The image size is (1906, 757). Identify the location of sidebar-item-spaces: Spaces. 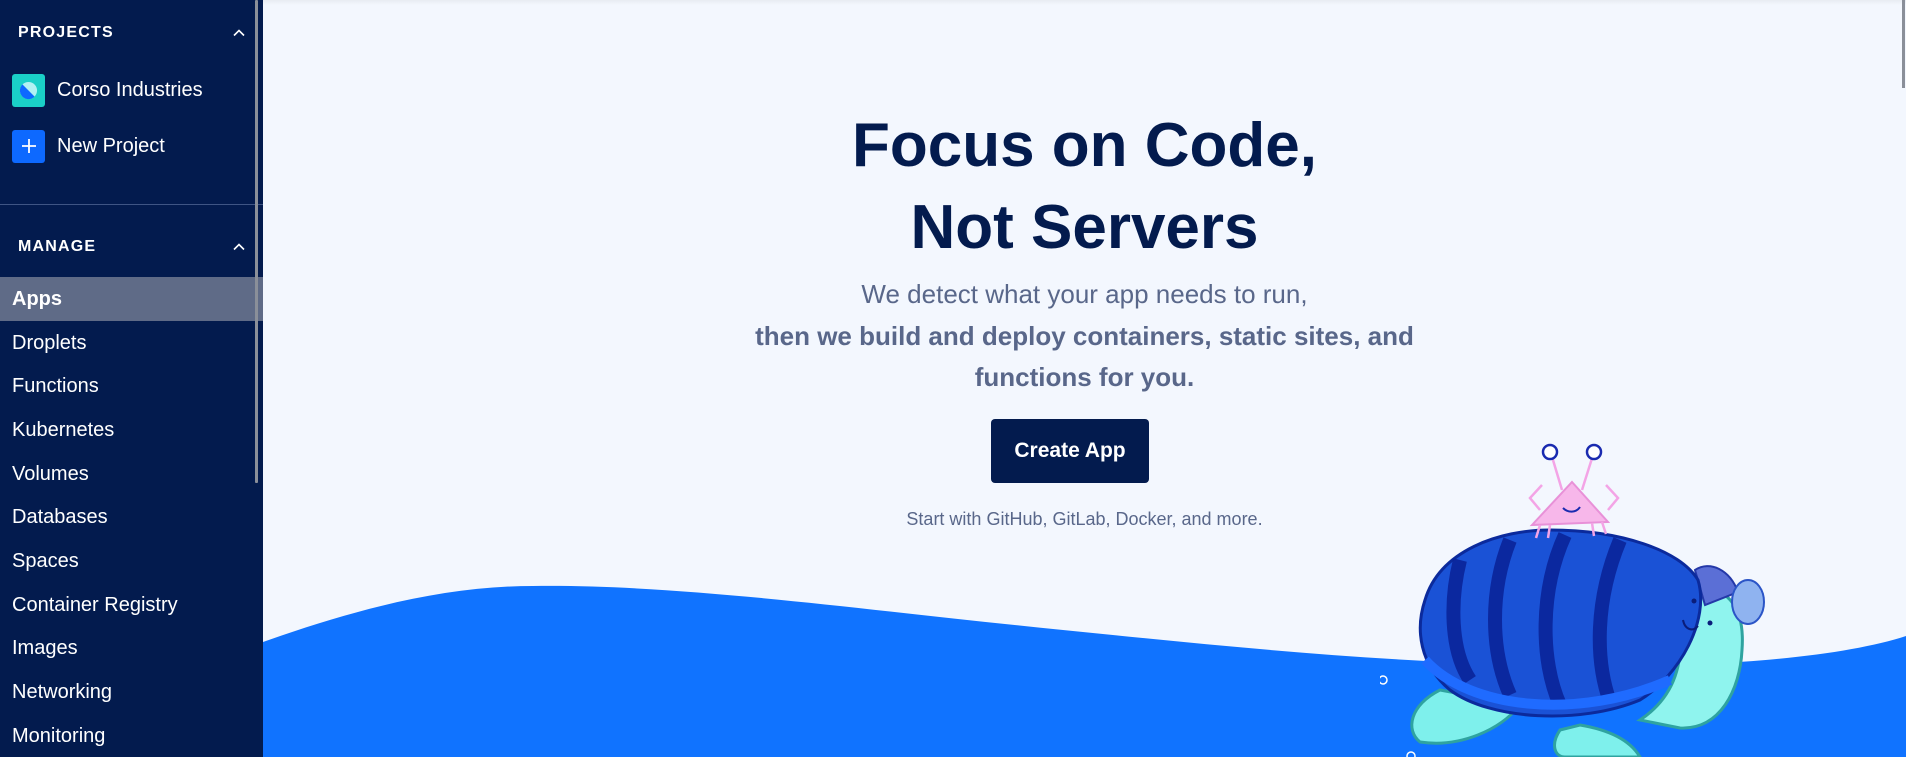
(131, 561).